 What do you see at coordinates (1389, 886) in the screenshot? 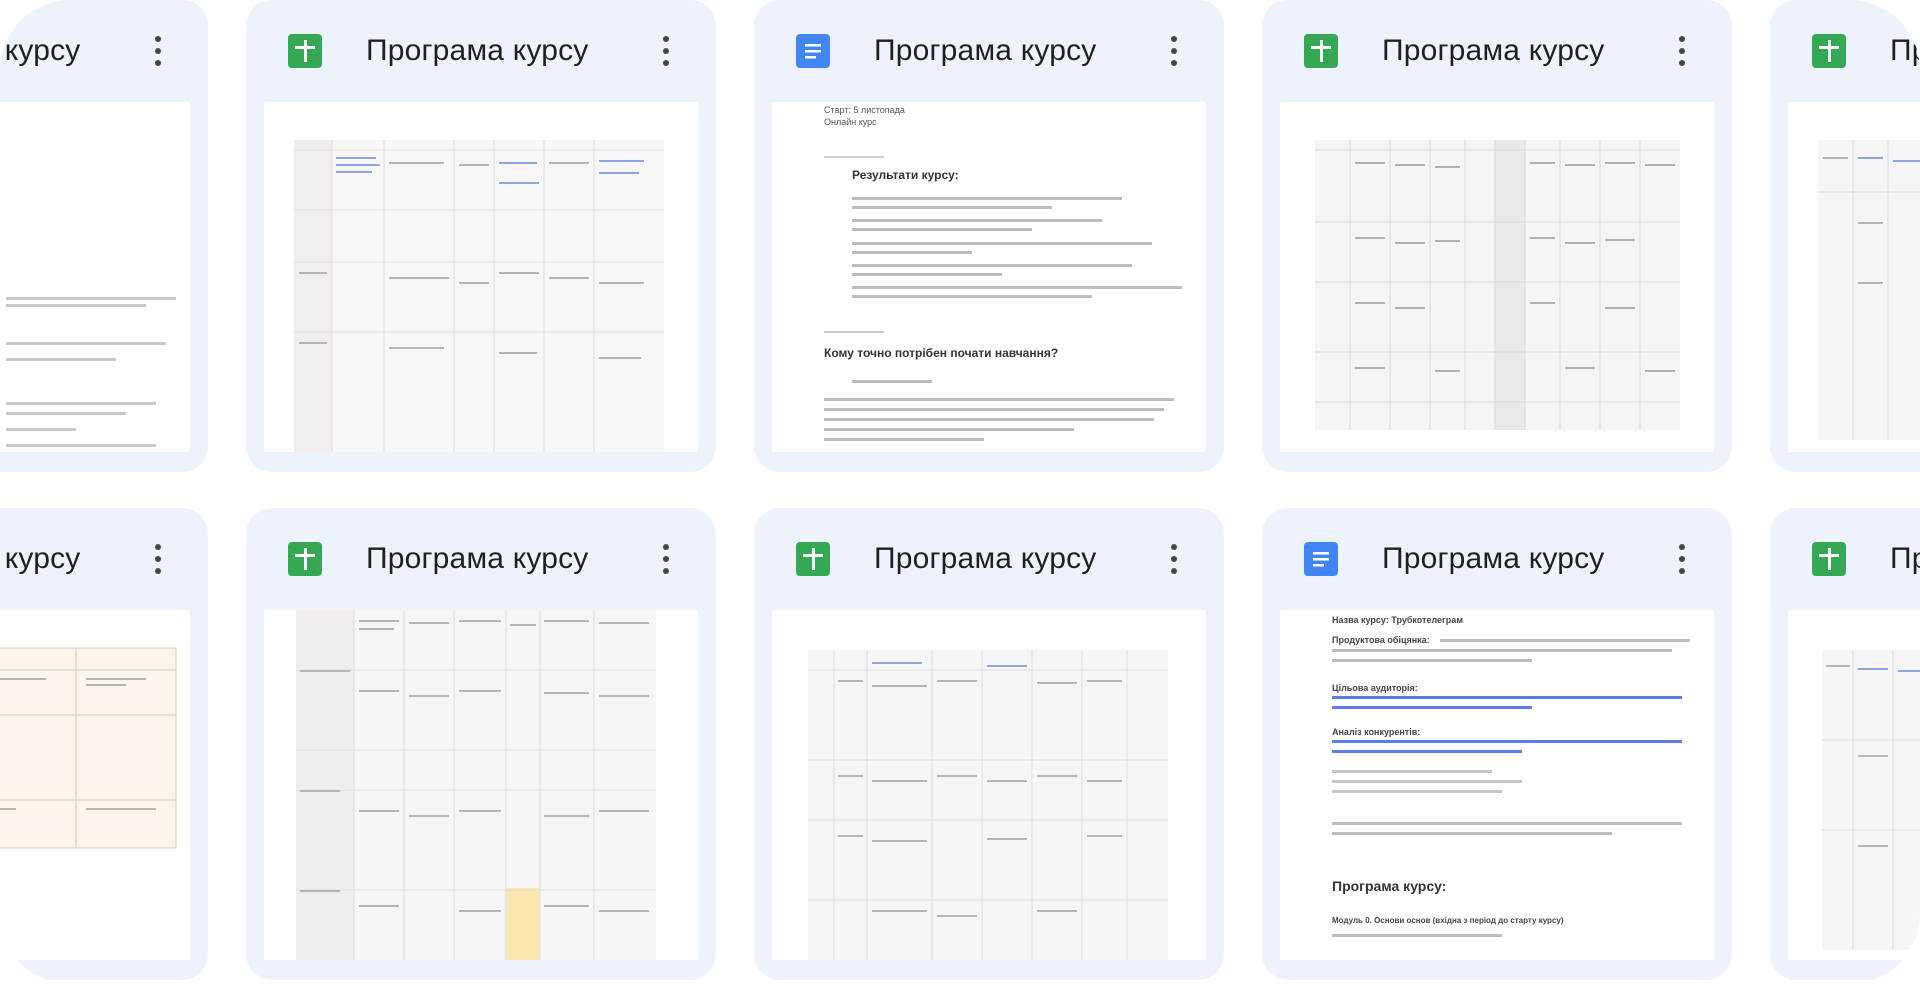
I see `doc-preview-heading: Програма курсу:` at bounding box center [1389, 886].